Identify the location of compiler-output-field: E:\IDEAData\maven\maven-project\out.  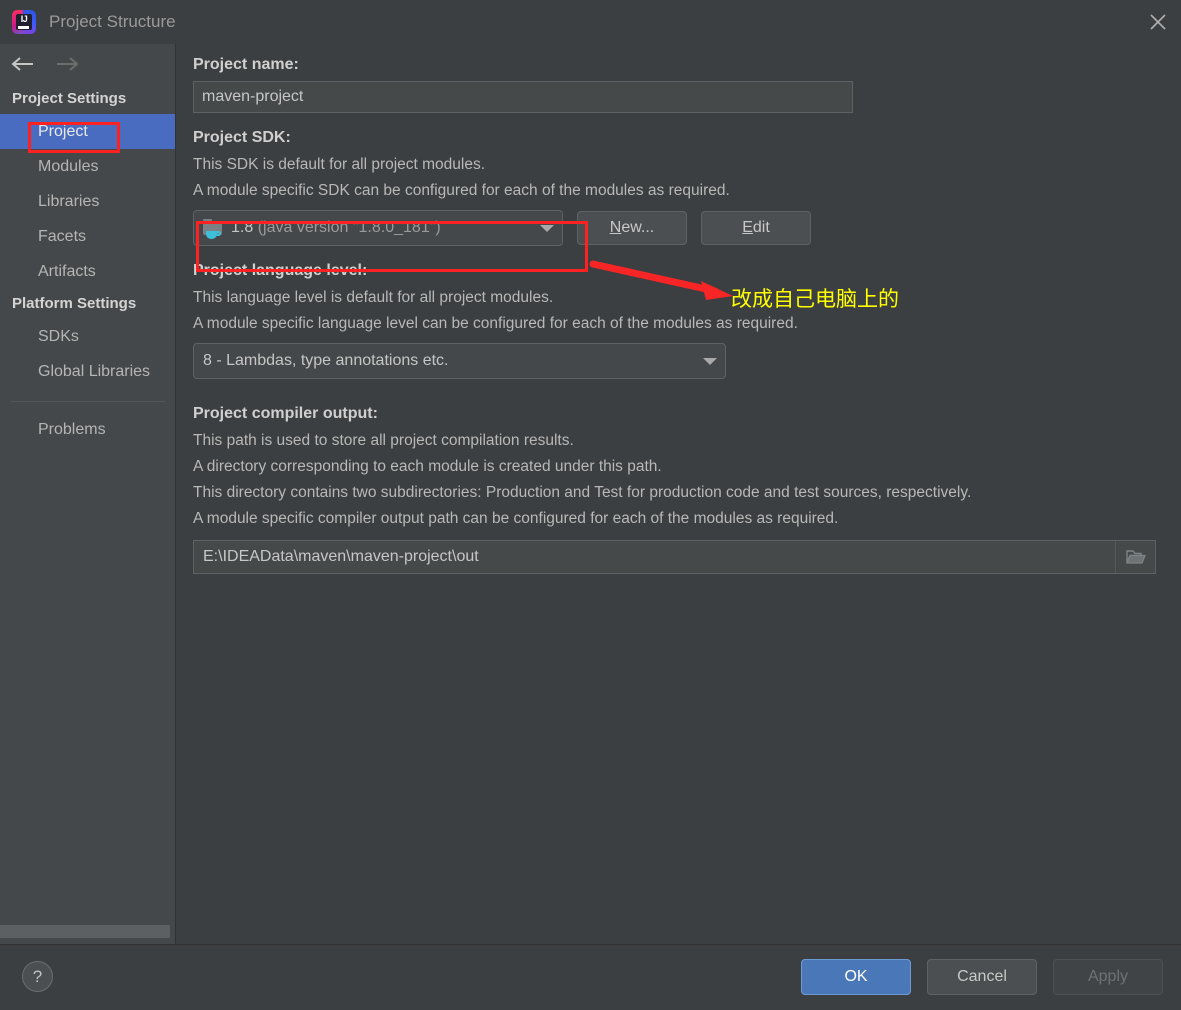
(674, 557).